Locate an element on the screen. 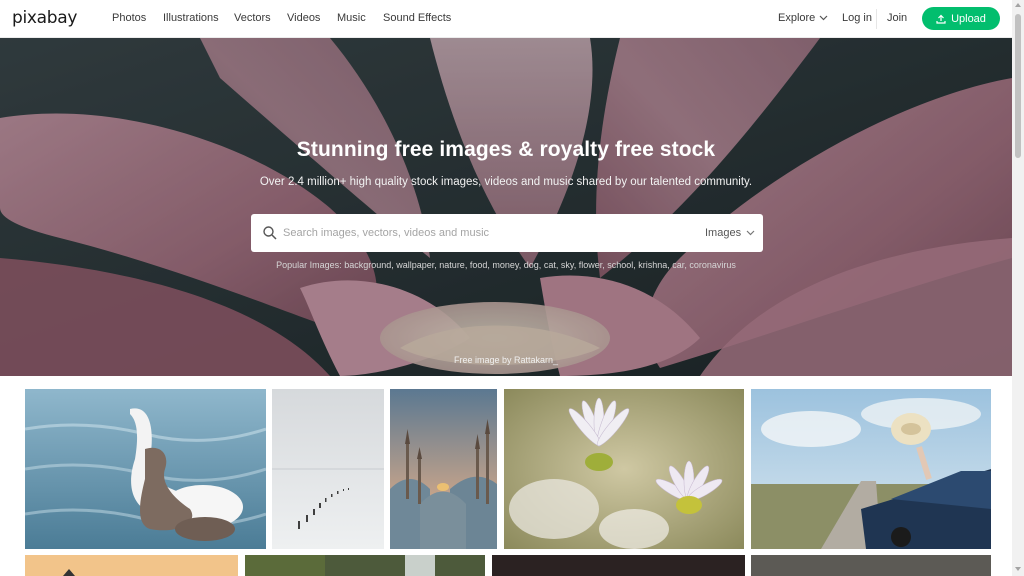  scroll-thumb is located at coordinates (1018, 86).